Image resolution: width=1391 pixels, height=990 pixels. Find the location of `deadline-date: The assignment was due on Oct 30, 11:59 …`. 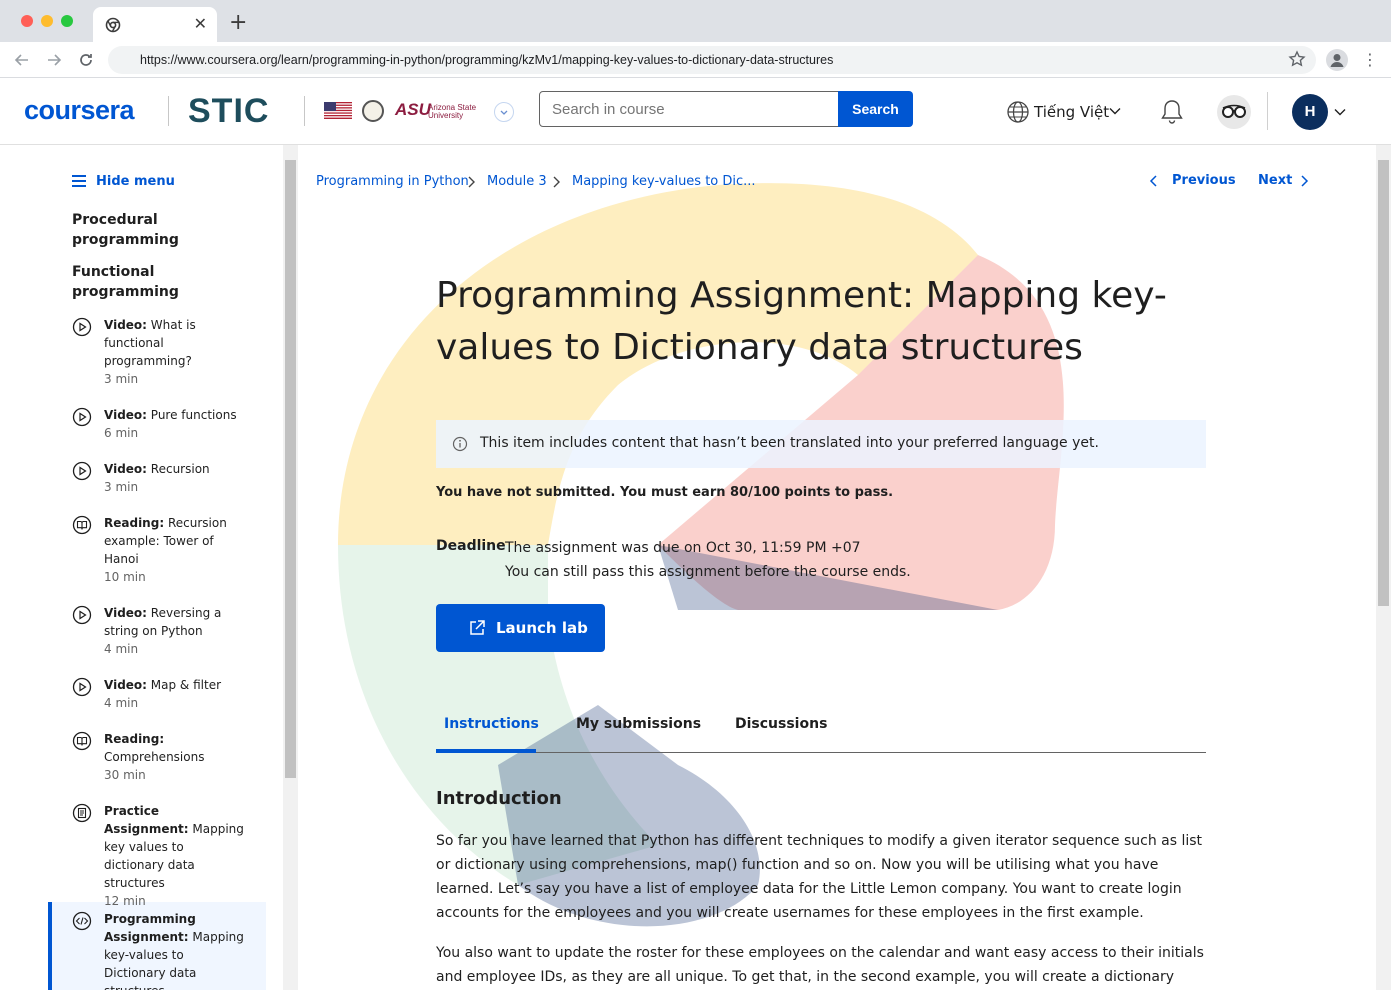

deadline-date: The assignment was due on Oct 30, 11:59 … is located at coordinates (683, 548).